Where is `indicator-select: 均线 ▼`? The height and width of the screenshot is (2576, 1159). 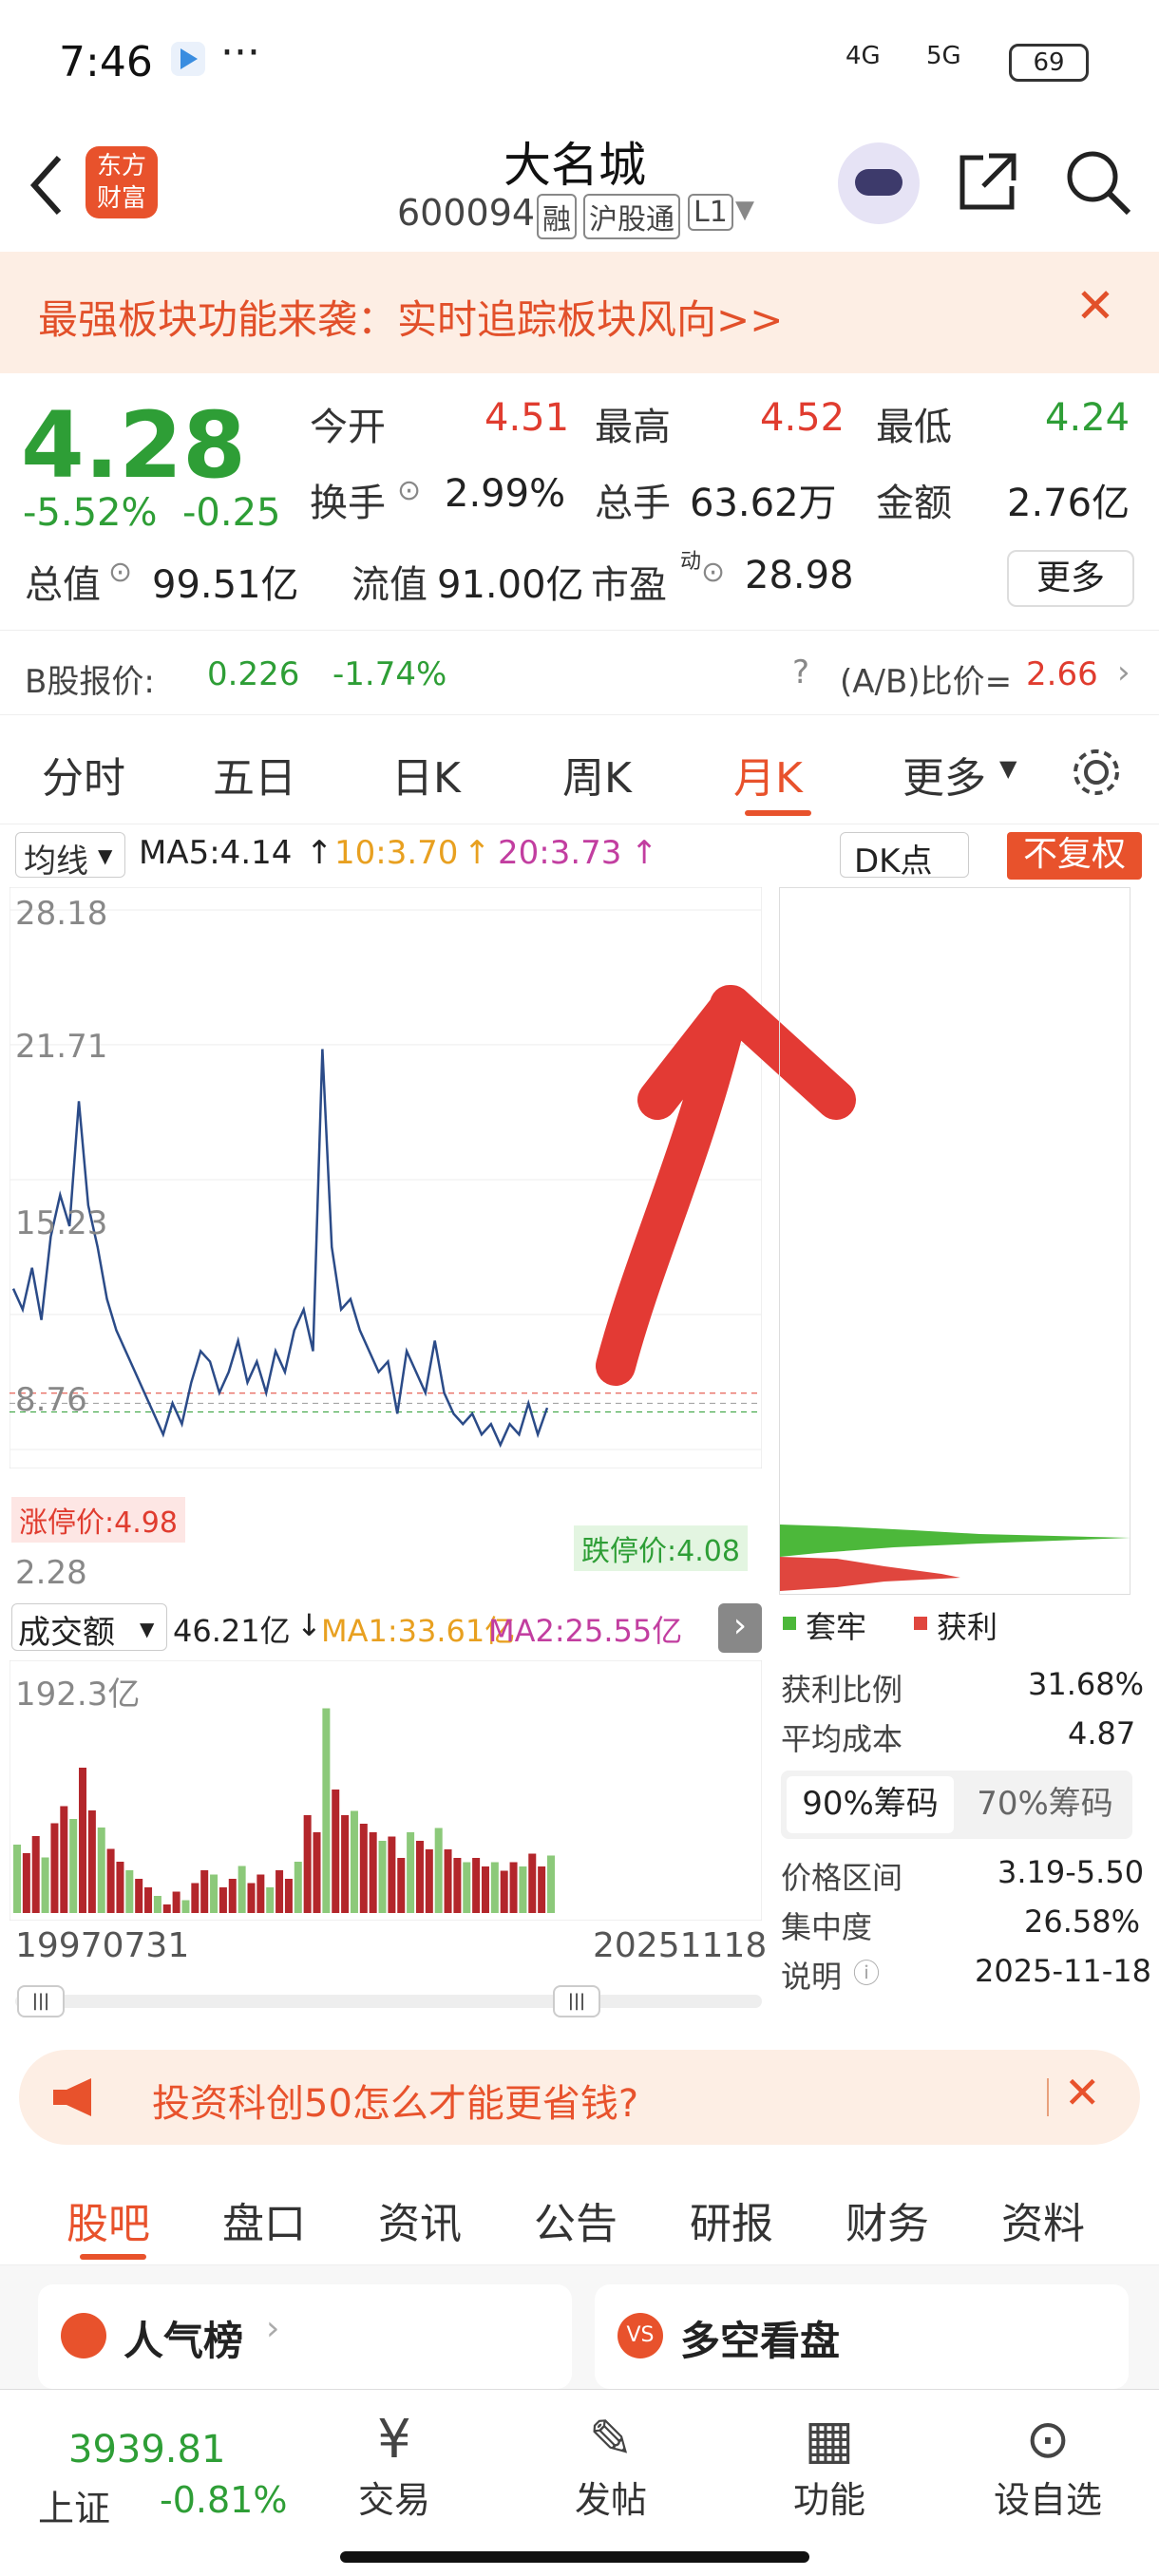 indicator-select: 均线 ▼ is located at coordinates (70, 856).